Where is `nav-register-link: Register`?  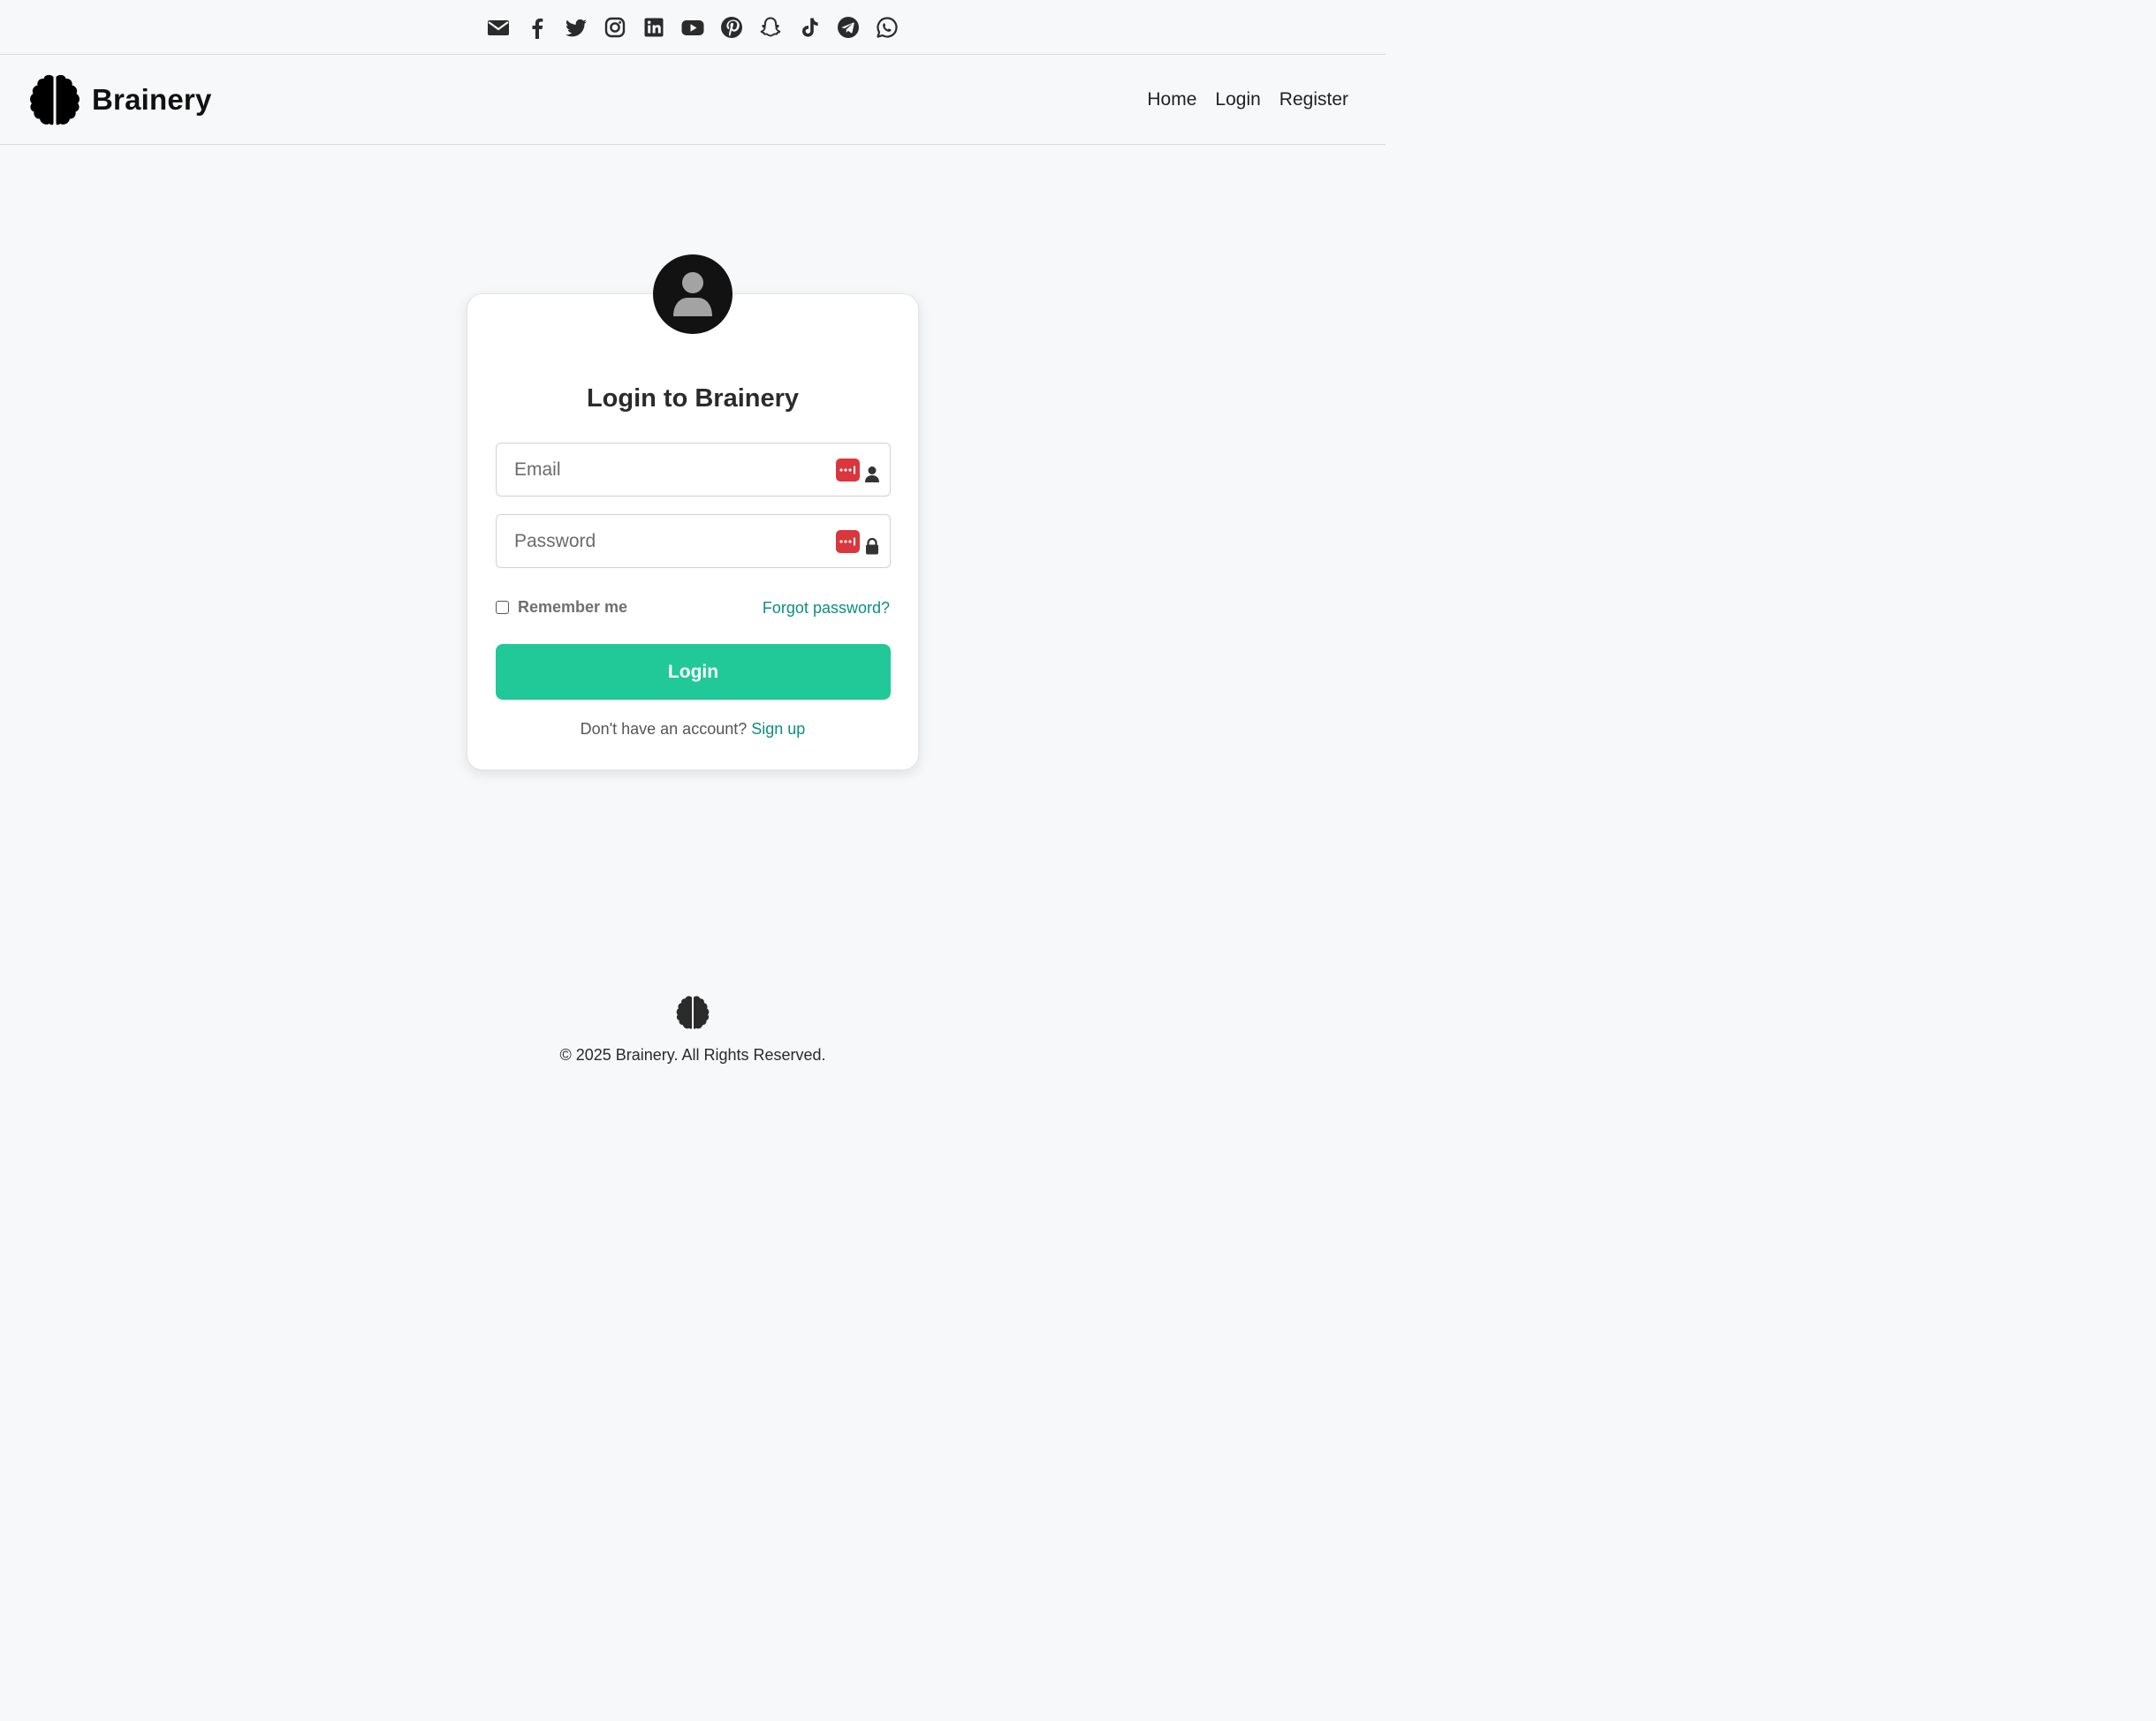
nav-register-link: Register is located at coordinates (1313, 100).